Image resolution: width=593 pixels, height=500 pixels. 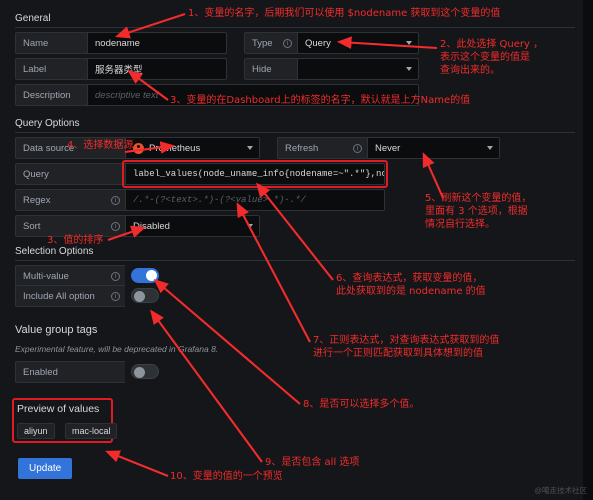 What do you see at coordinates (54, 251) in the screenshot?
I see `section-title-selection-options: Selection Options` at bounding box center [54, 251].